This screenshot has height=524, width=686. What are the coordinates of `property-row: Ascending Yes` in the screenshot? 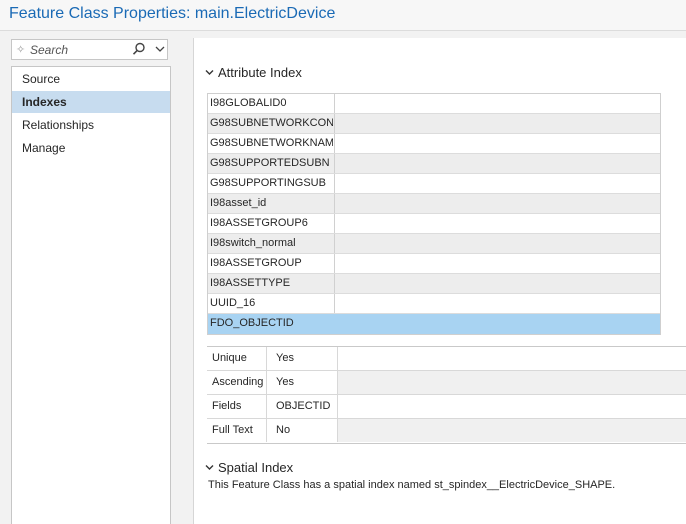 It's located at (446, 383).